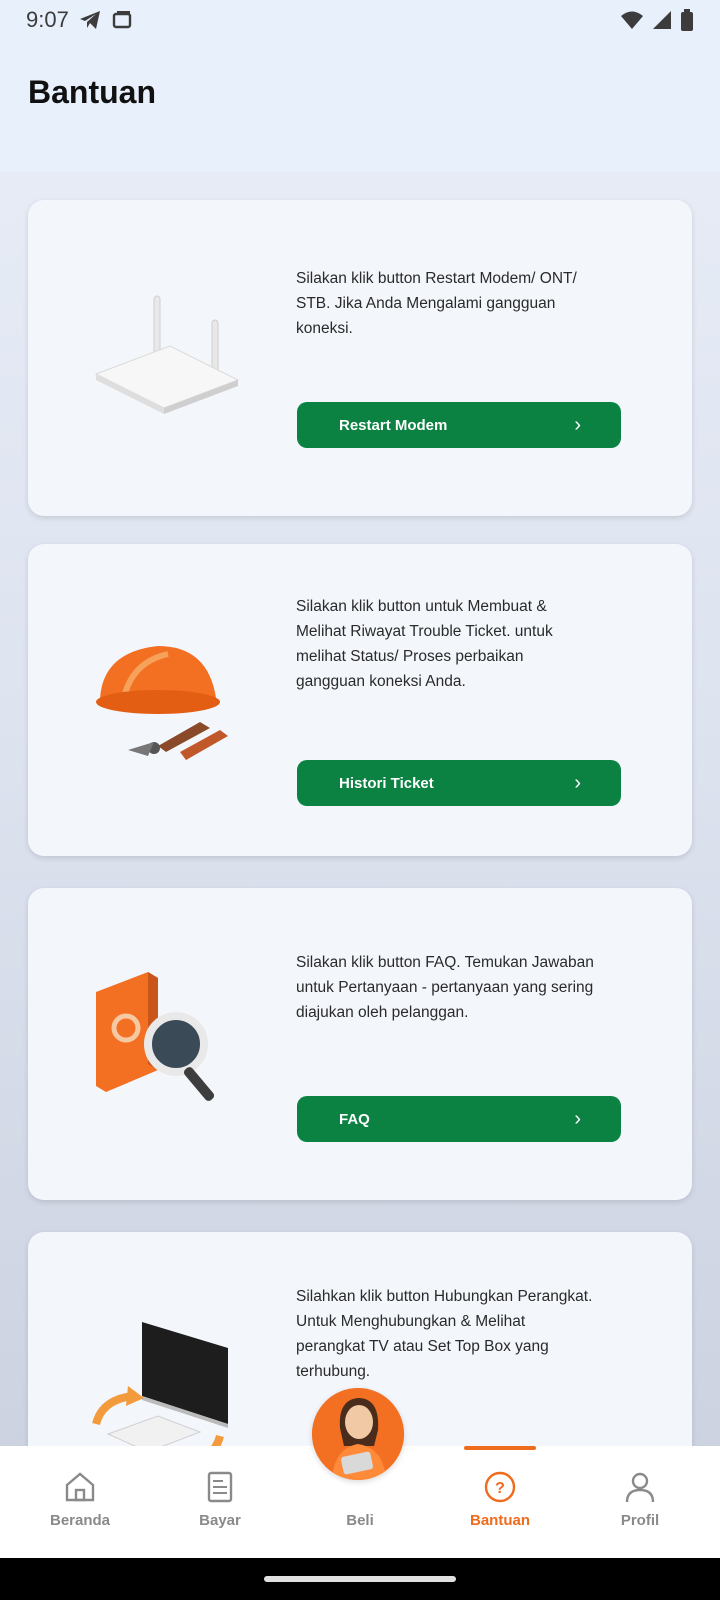  Describe the element at coordinates (662, 20) in the screenshot. I see `signal-icon` at that location.